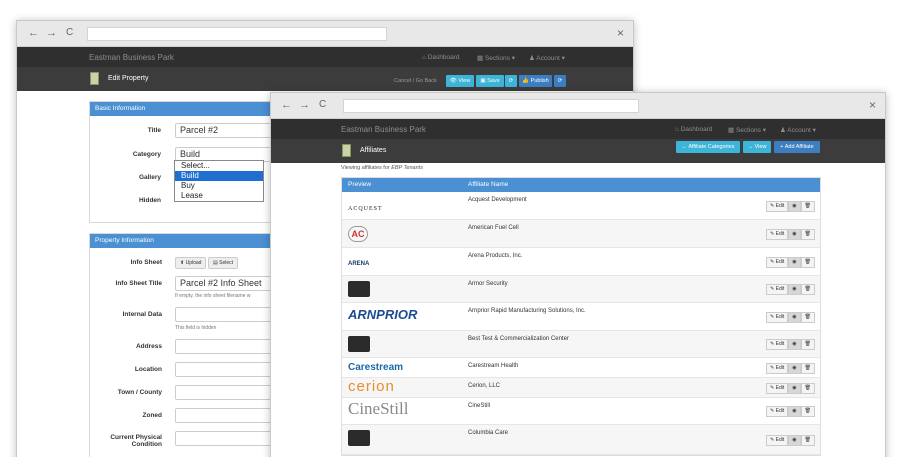 This screenshot has height=457, width=900. What do you see at coordinates (149, 177) in the screenshot?
I see `gallery-label: Gallery` at bounding box center [149, 177].